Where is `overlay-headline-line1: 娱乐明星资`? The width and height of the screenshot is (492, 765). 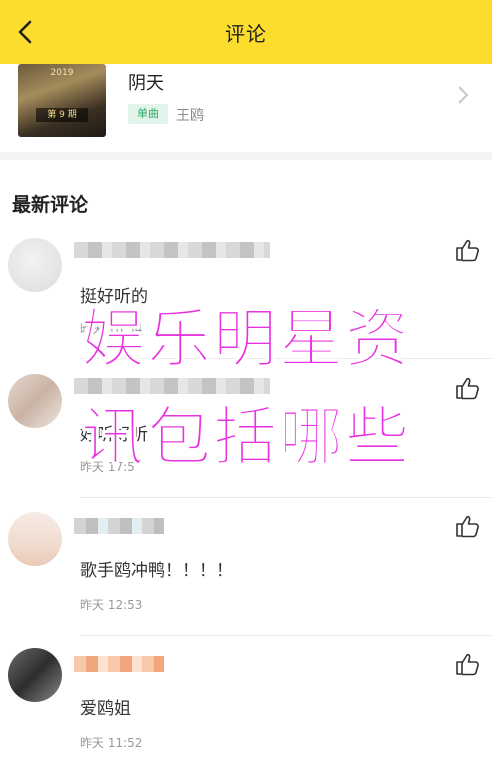
overlay-headline-line1: 娱乐明星资 is located at coordinates (246, 340).